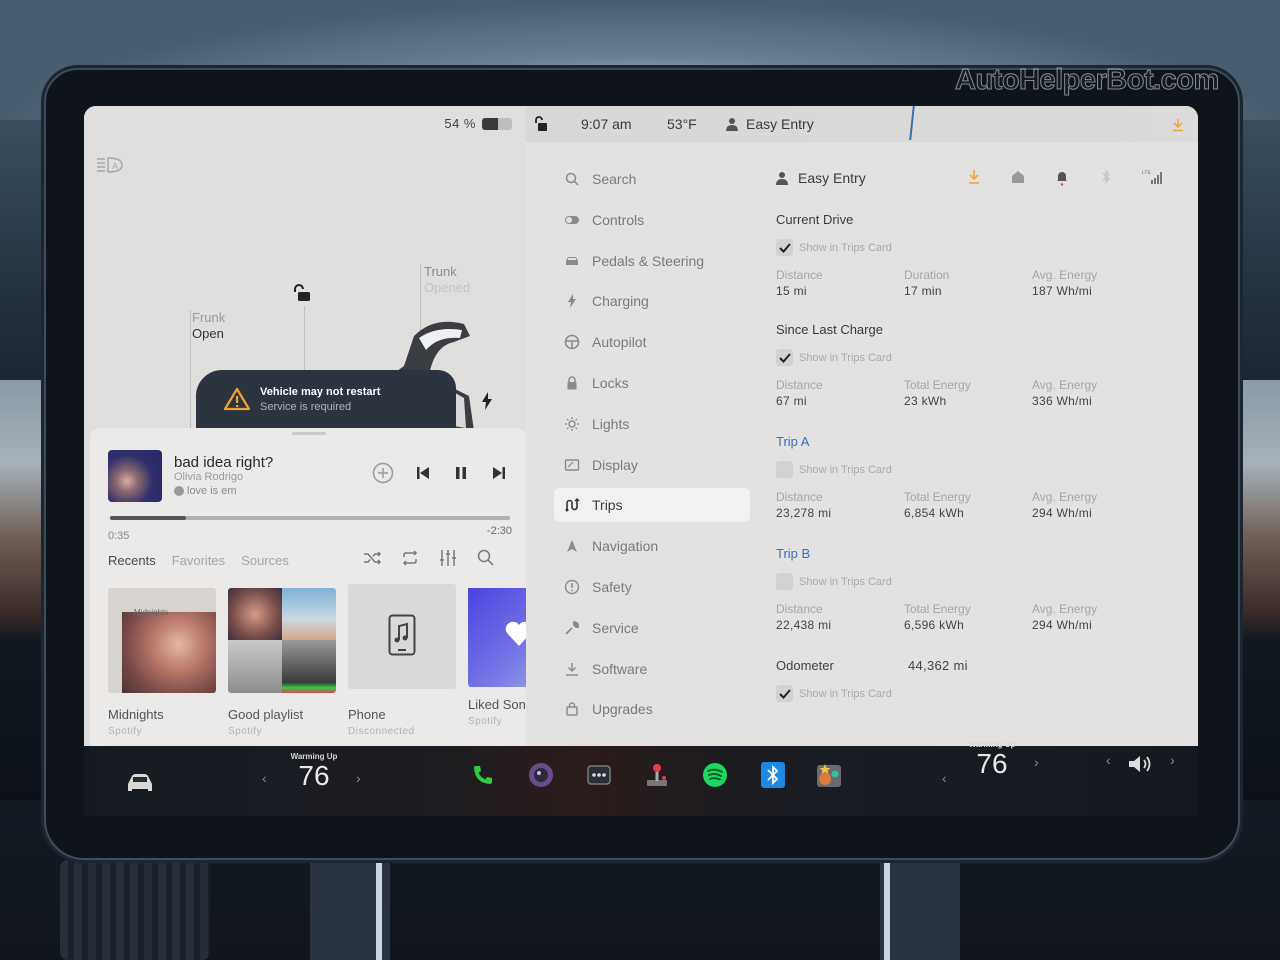 This screenshot has width=1280, height=960. Describe the element at coordinates (840, 505) in the screenshot. I see `stat-distance: Distance 23,278 mi` at that location.